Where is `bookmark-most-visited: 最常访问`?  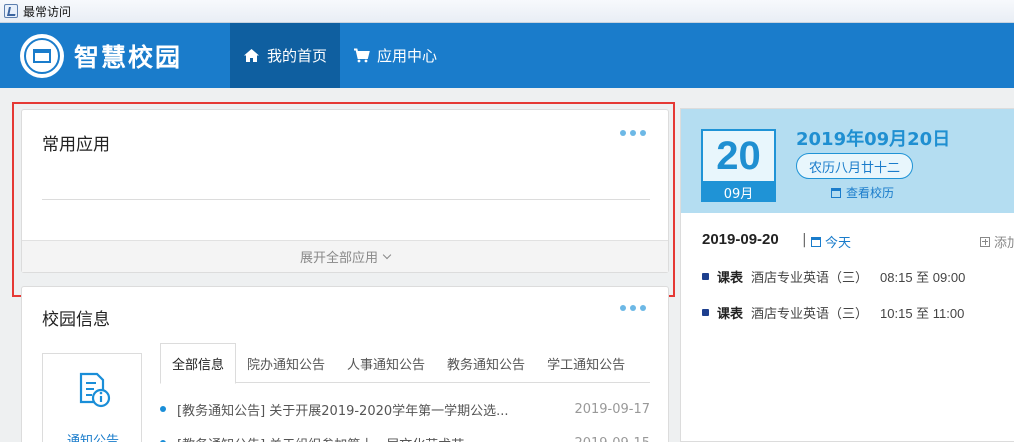
bookmark-most-visited: 最常访问 is located at coordinates (37, 11).